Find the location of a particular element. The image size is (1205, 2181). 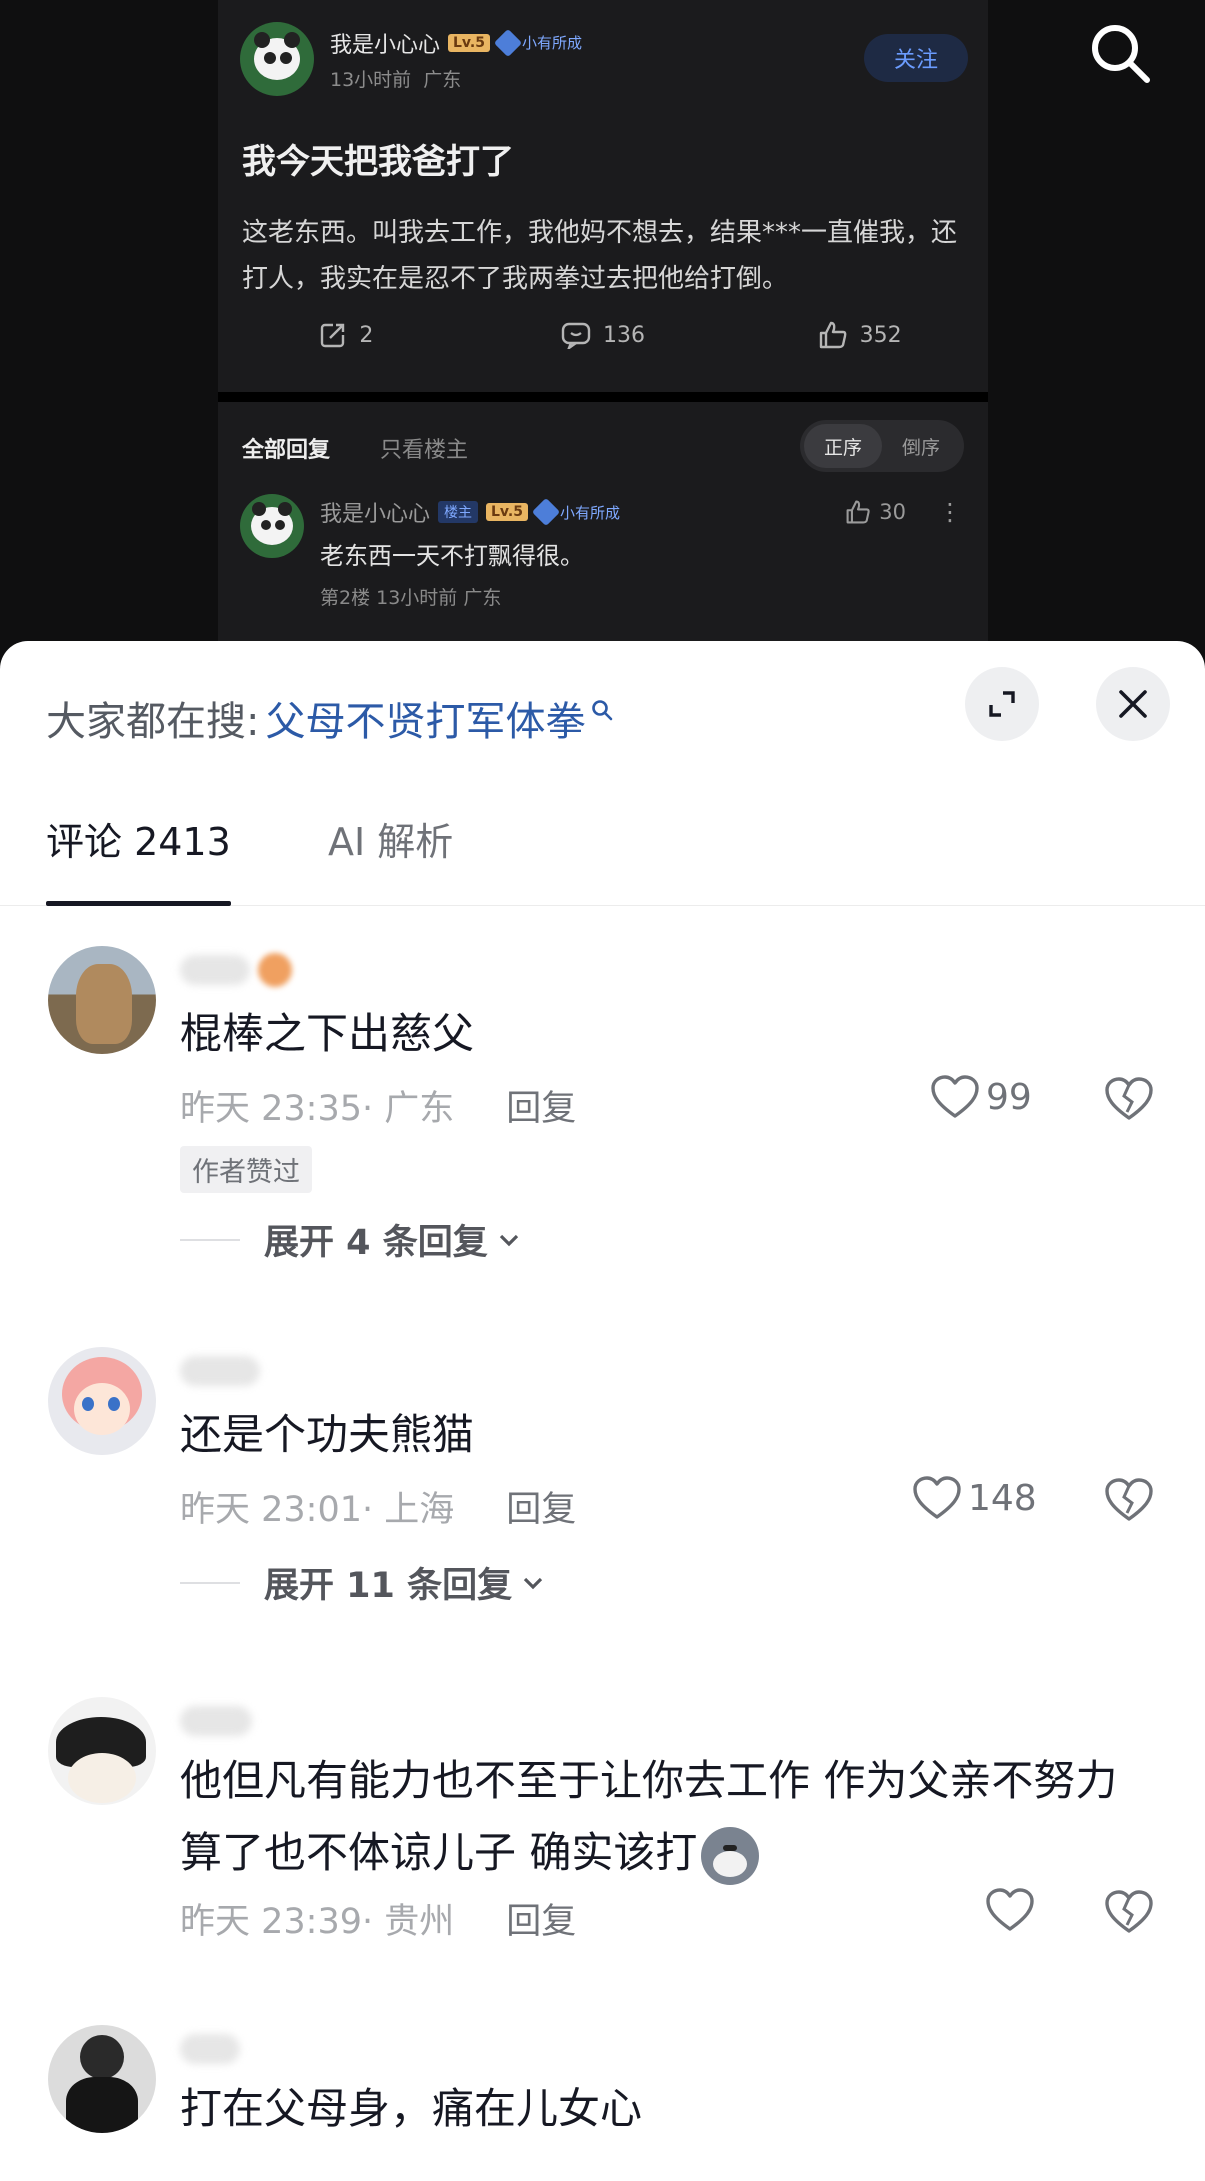

comment-meta: 昨天 23:01· 上海 回复 is located at coordinates (378, 1506).